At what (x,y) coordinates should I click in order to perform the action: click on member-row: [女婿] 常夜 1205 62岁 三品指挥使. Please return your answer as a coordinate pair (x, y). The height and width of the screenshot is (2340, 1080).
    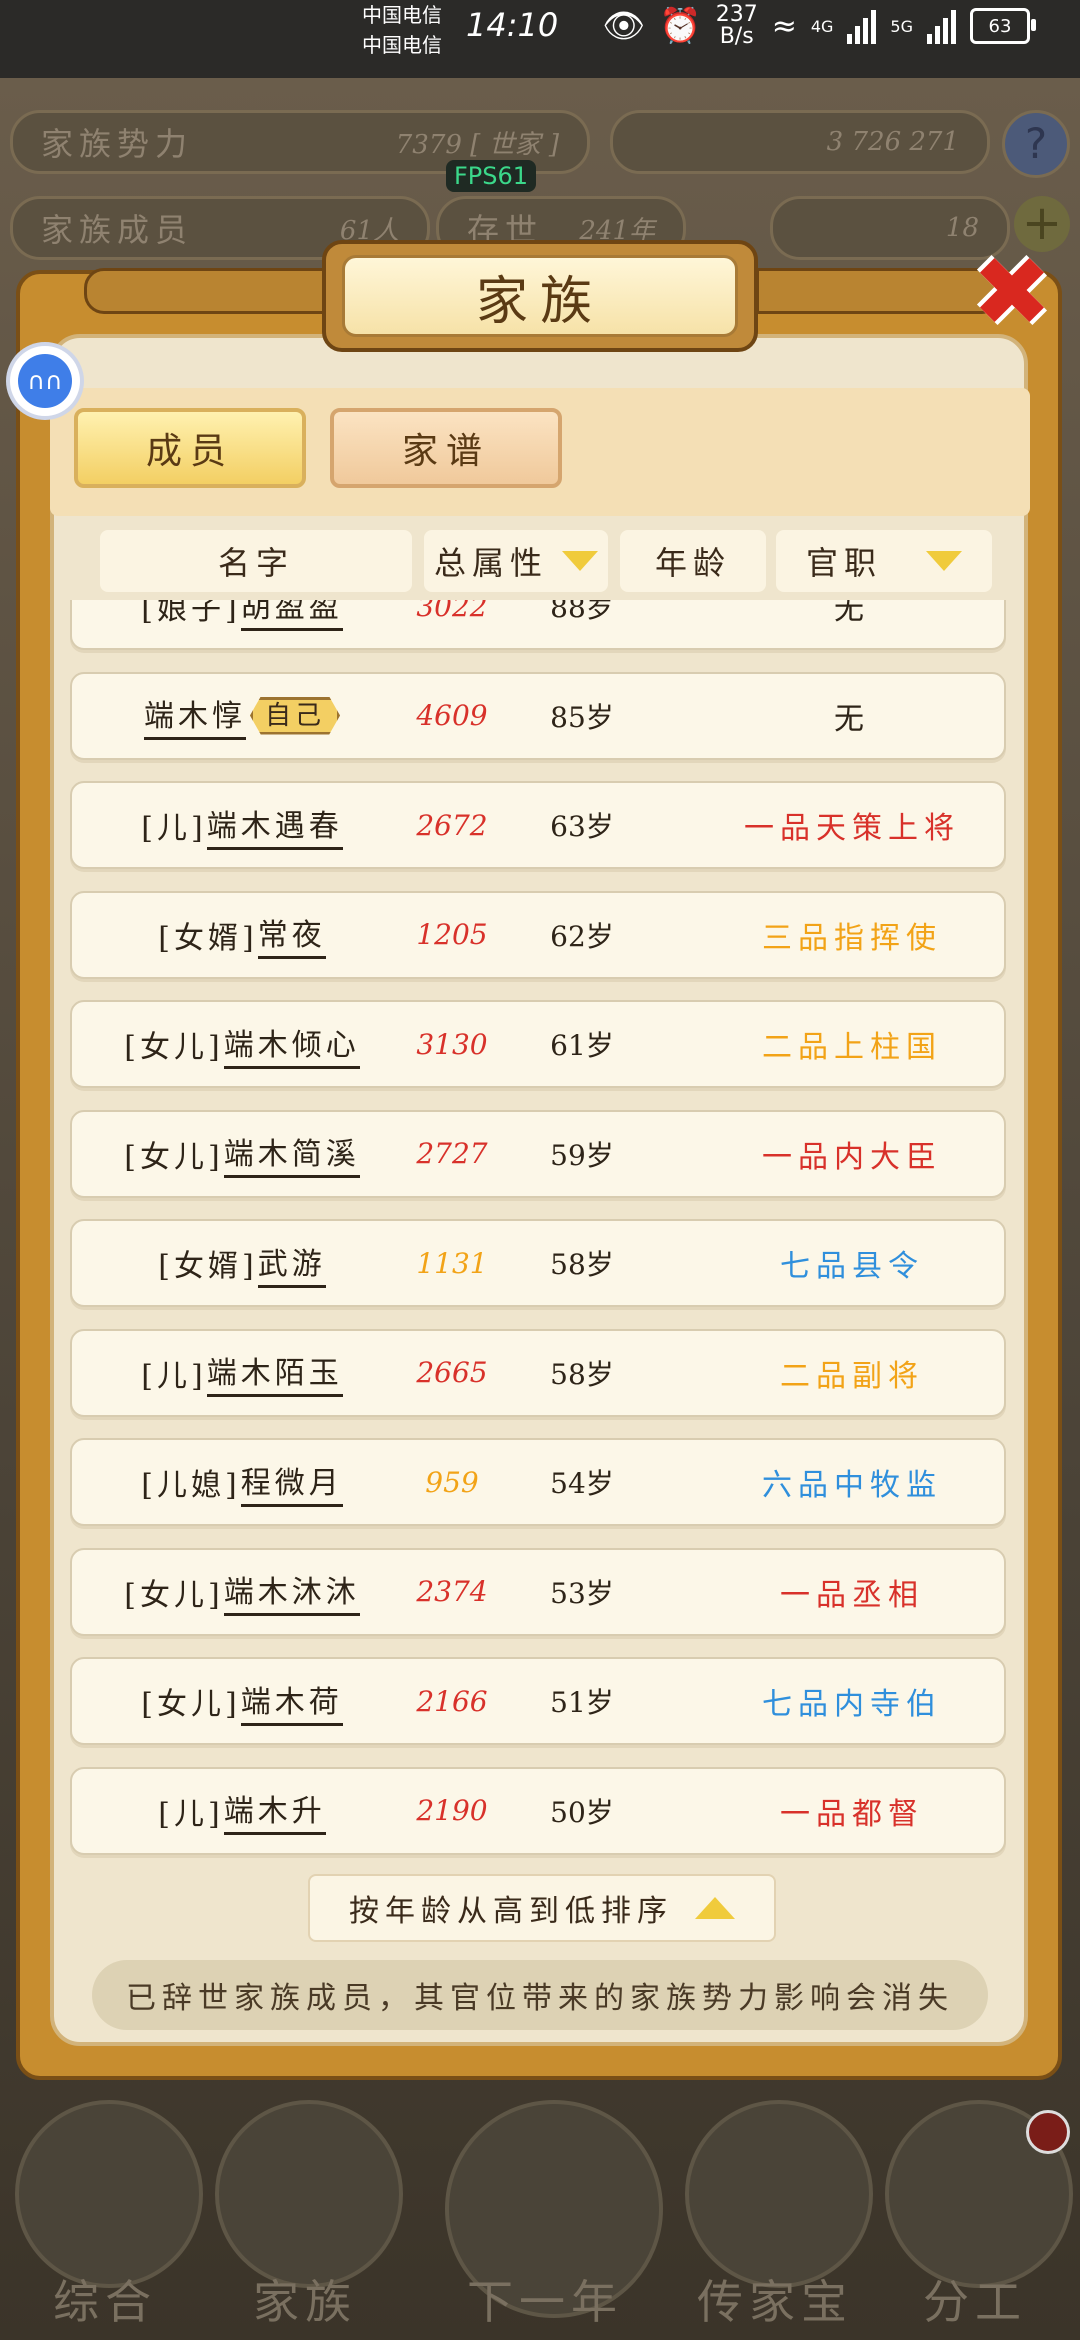
    Looking at the image, I should click on (538, 934).